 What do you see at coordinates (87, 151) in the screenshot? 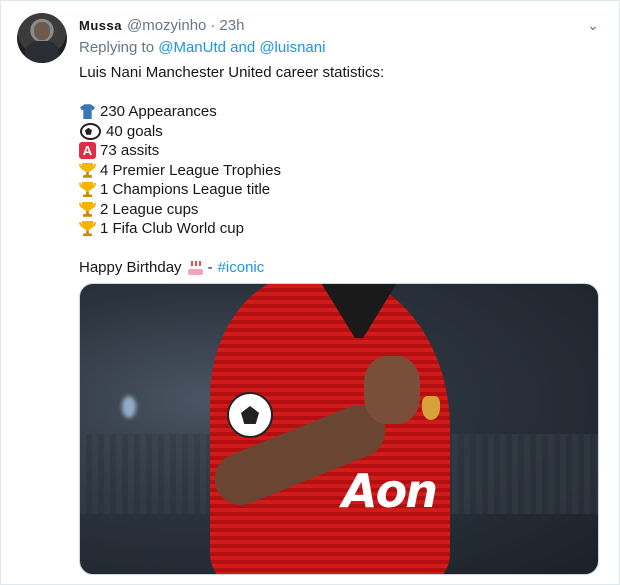
I see `letter-a-icon: A` at bounding box center [87, 151].